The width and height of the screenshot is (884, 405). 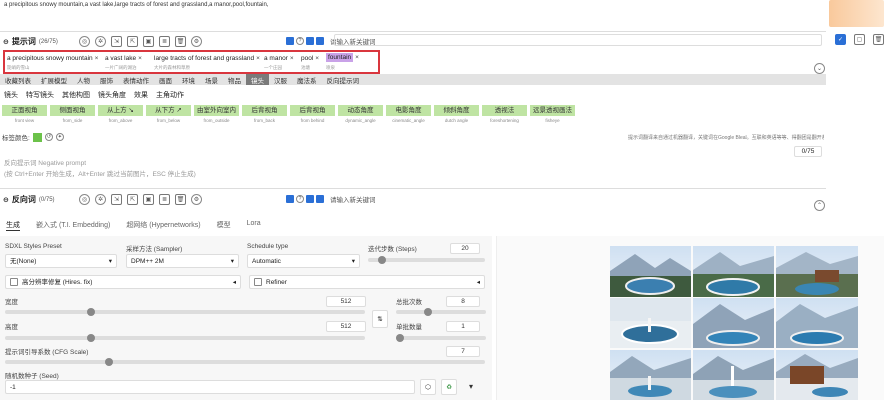 What do you see at coordinates (180, 199) in the screenshot?
I see `delete-icon: 🗑` at bounding box center [180, 199].